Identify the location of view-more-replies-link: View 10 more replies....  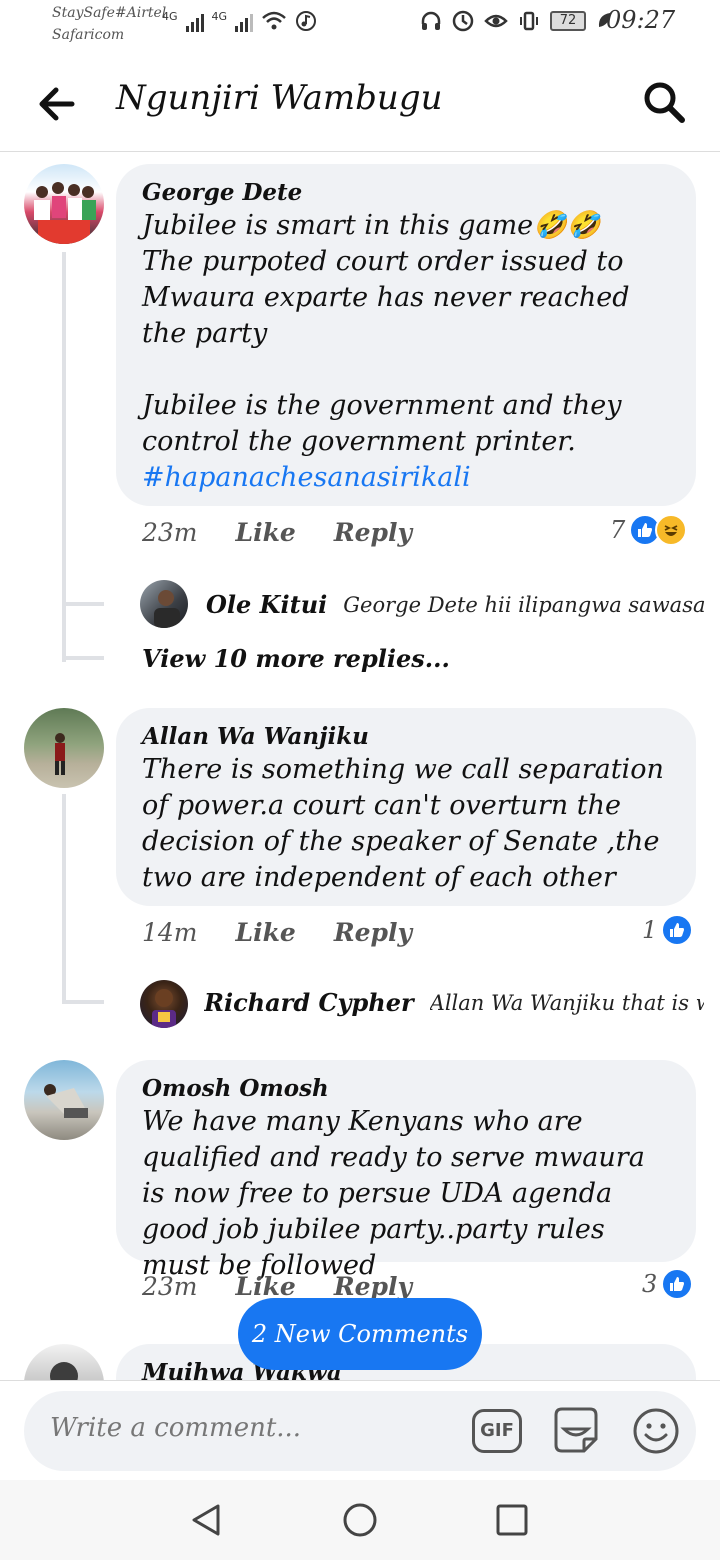
(296, 658).